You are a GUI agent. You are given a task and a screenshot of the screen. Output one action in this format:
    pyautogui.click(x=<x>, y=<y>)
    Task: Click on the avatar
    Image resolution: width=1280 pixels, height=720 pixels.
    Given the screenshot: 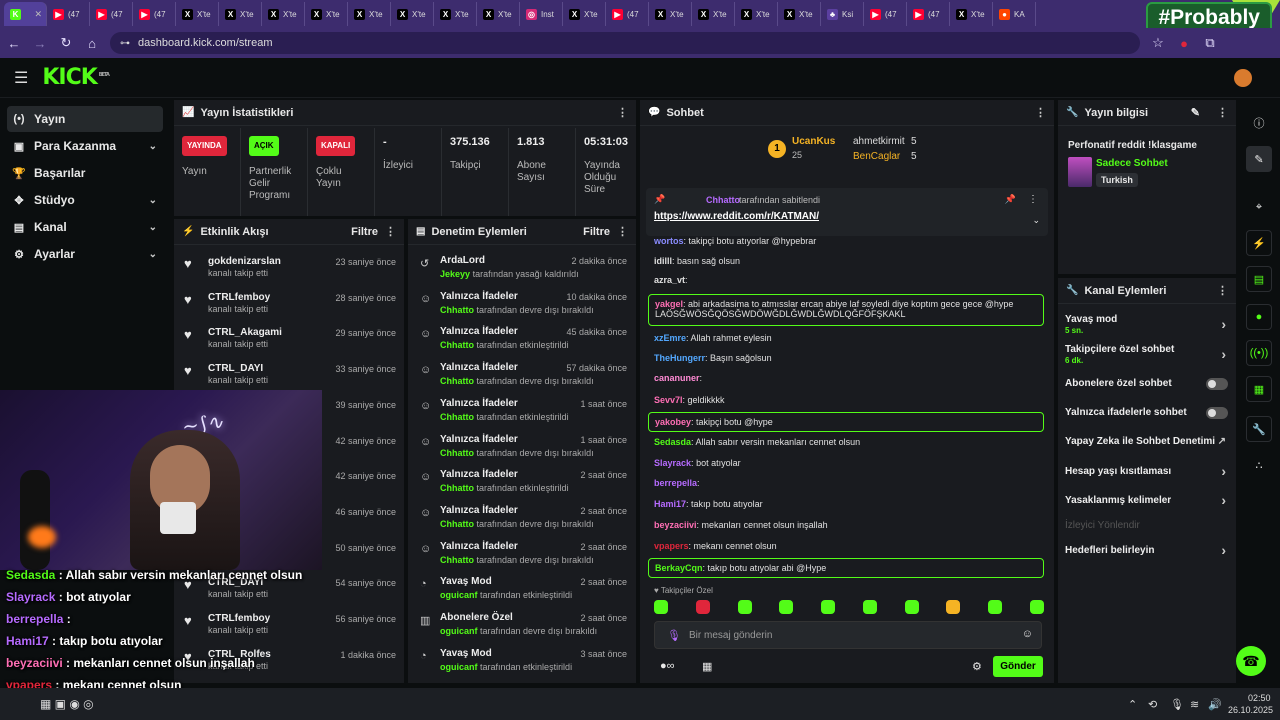 What is the action you would take?
    pyautogui.click(x=1243, y=78)
    